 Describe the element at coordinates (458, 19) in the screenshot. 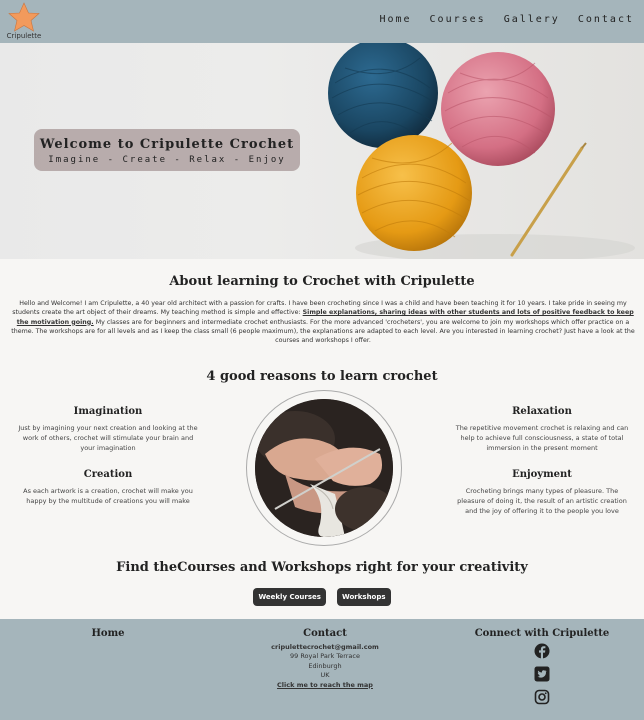

I see `nav-courses-link: Courses` at that location.